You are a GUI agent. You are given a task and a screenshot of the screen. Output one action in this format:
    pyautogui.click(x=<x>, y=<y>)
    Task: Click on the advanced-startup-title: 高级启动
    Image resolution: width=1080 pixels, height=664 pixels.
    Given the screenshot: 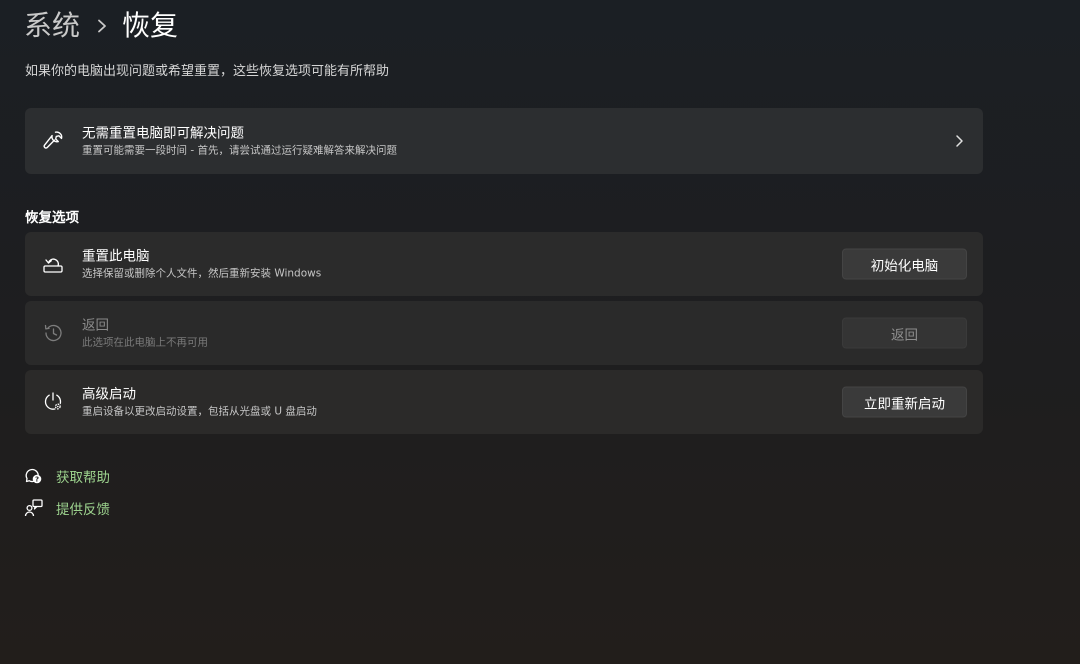 What is the action you would take?
    pyautogui.click(x=109, y=394)
    